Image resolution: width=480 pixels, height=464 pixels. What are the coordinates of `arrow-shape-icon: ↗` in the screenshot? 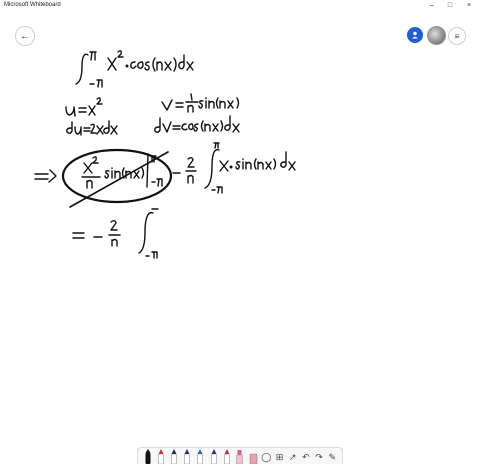 It's located at (292, 457).